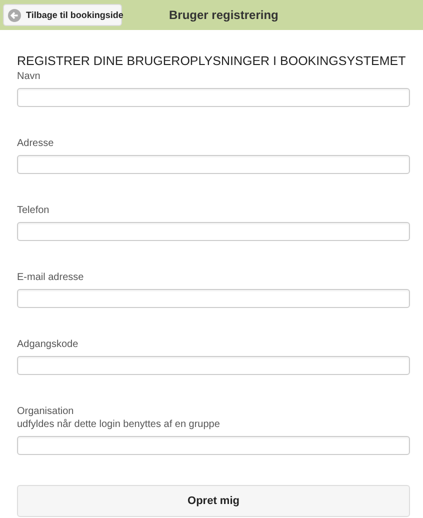  Describe the element at coordinates (51, 277) in the screenshot. I see `field-label: E-mail adresse` at that location.